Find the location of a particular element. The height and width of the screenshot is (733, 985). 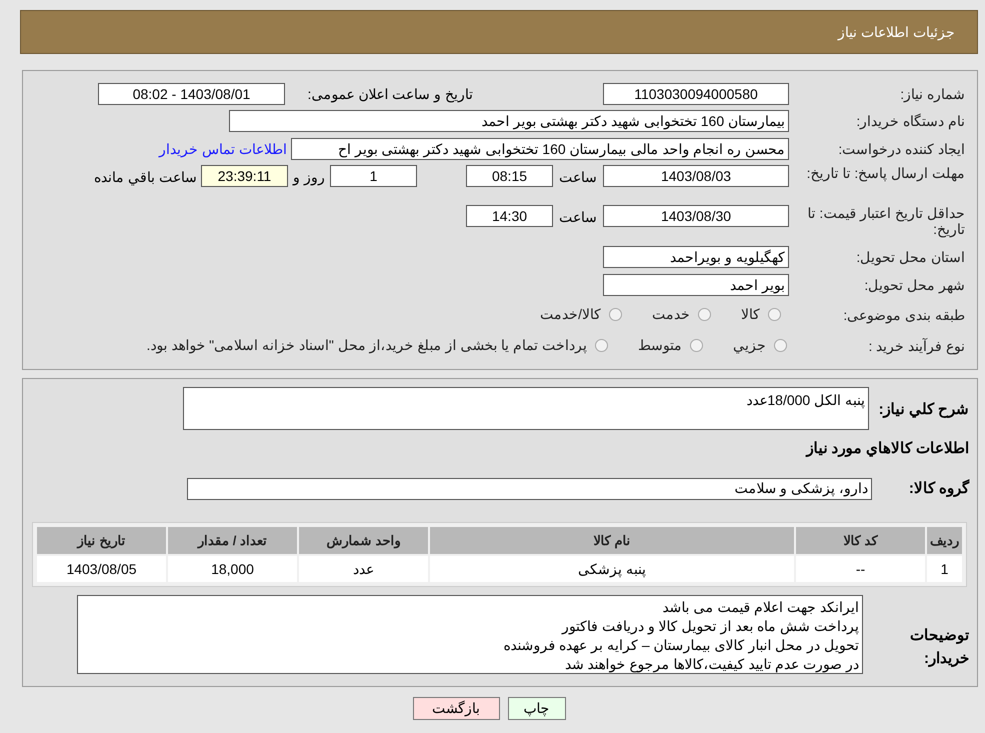

column-header: ردیف is located at coordinates (944, 540).